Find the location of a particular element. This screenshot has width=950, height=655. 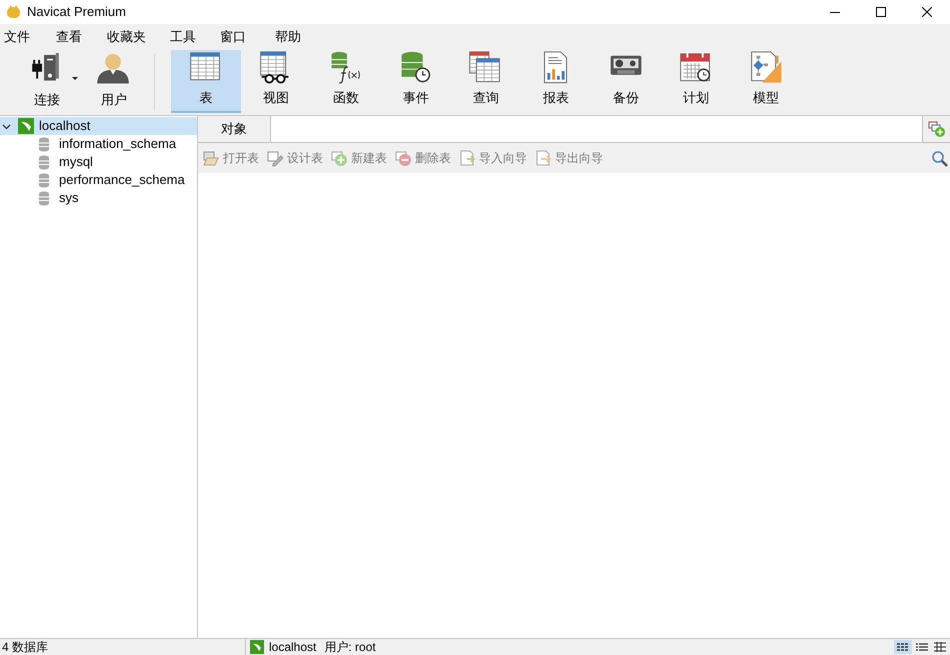

toolbar-object-button: 计划 is located at coordinates (696, 81).